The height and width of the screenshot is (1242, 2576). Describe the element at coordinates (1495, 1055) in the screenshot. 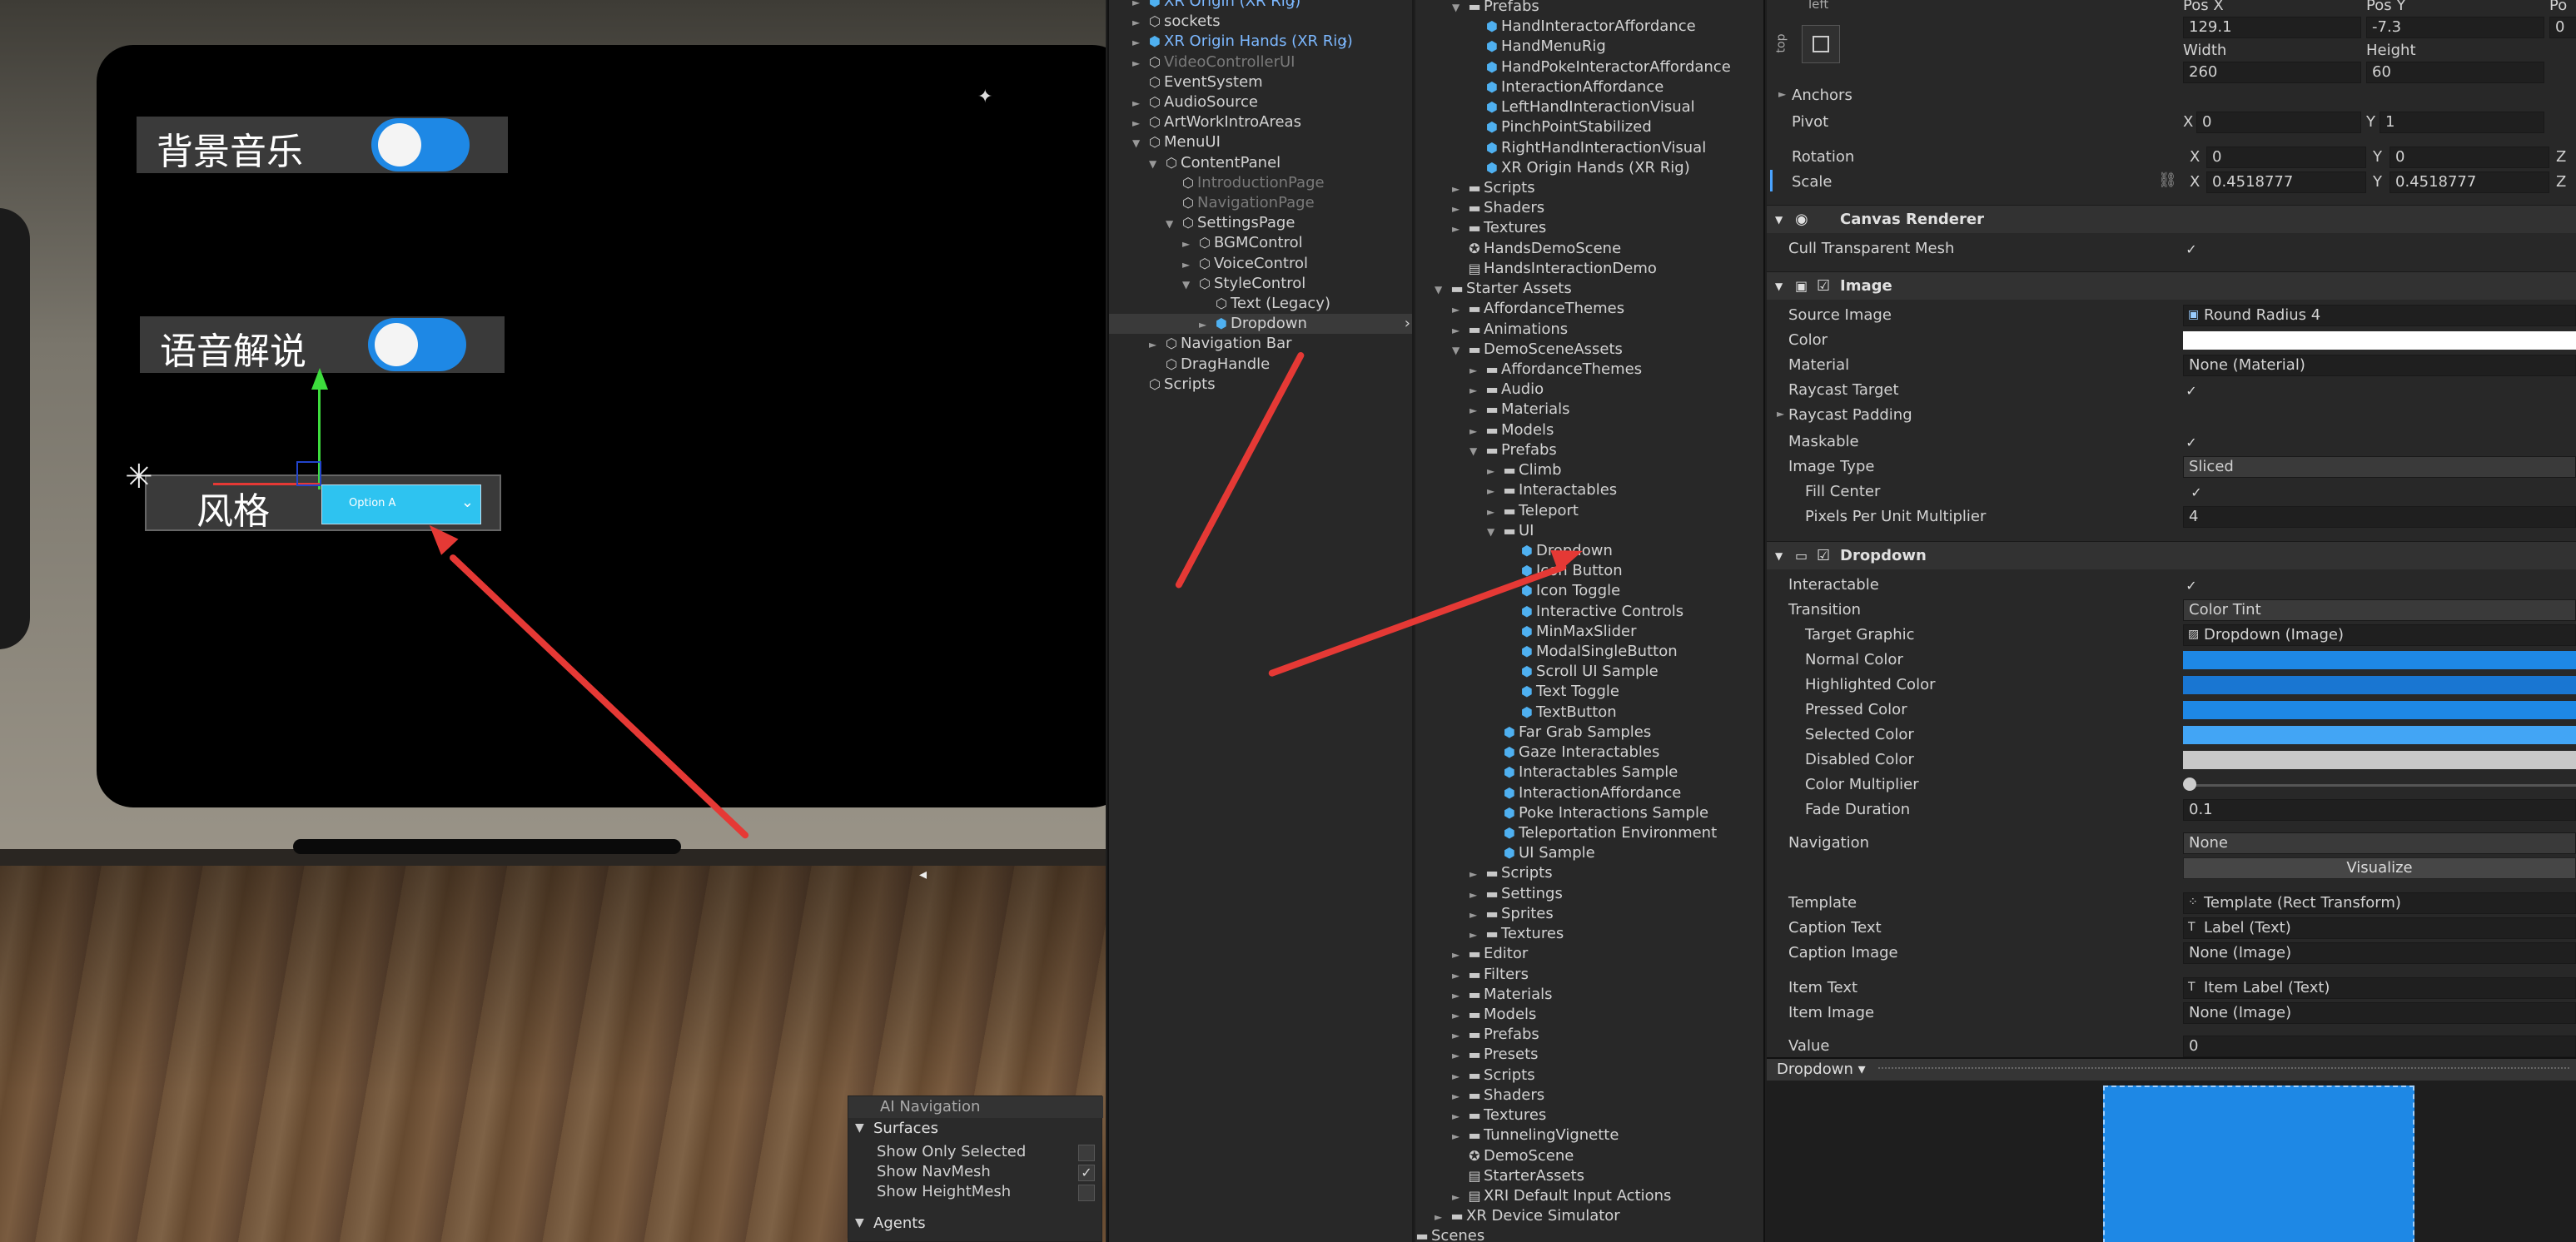

I see `project-item: ► ▬ Presets` at that location.